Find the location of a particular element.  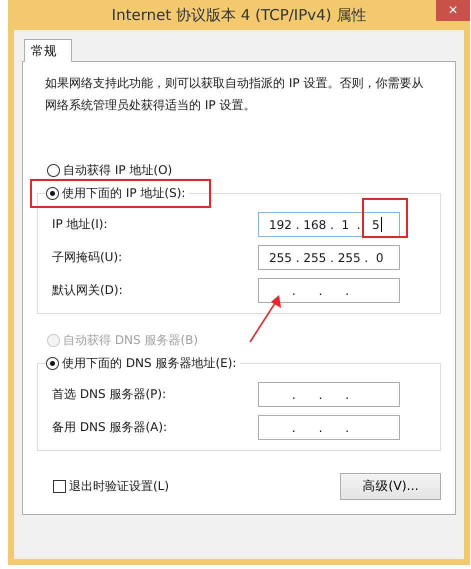

field-label: 默认网关(D): is located at coordinates (87, 290).